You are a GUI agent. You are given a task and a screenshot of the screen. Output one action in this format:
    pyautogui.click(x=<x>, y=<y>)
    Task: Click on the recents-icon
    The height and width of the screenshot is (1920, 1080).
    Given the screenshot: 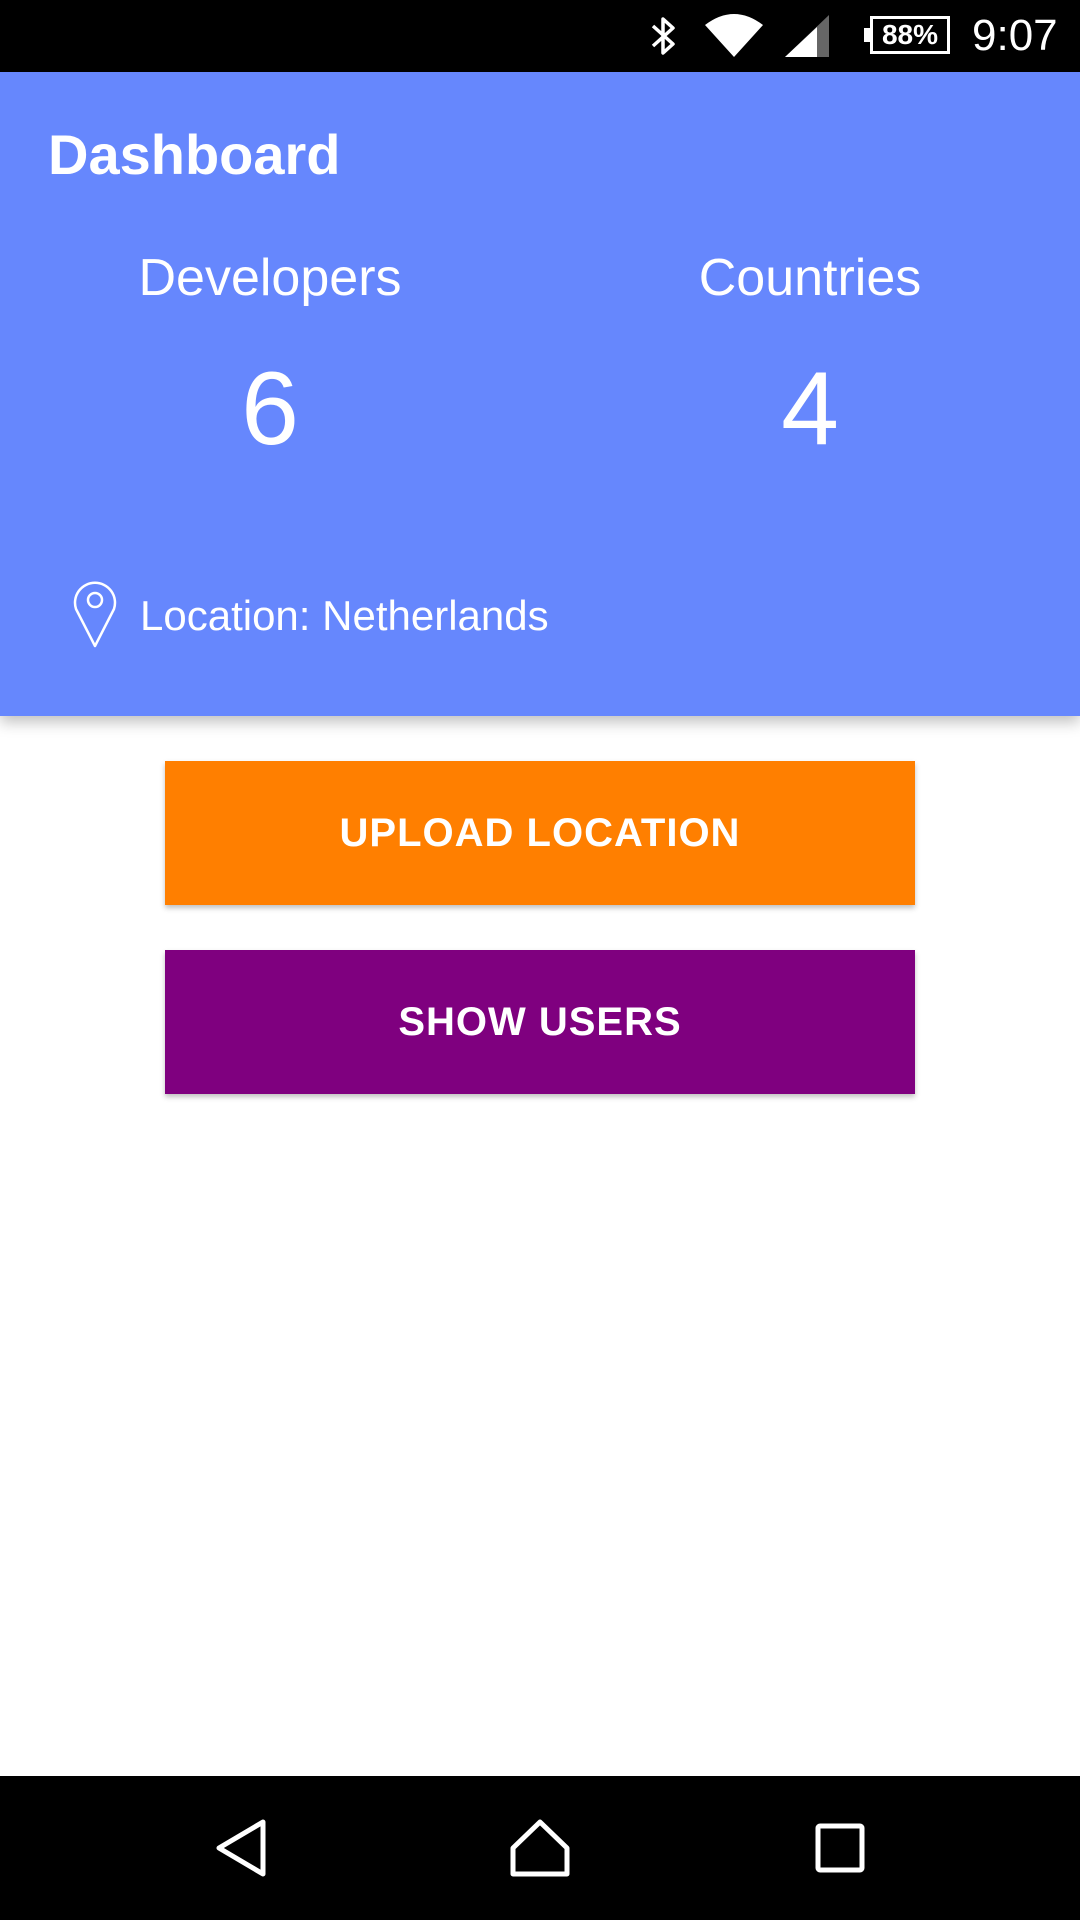 What is the action you would take?
    pyautogui.click(x=840, y=1848)
    